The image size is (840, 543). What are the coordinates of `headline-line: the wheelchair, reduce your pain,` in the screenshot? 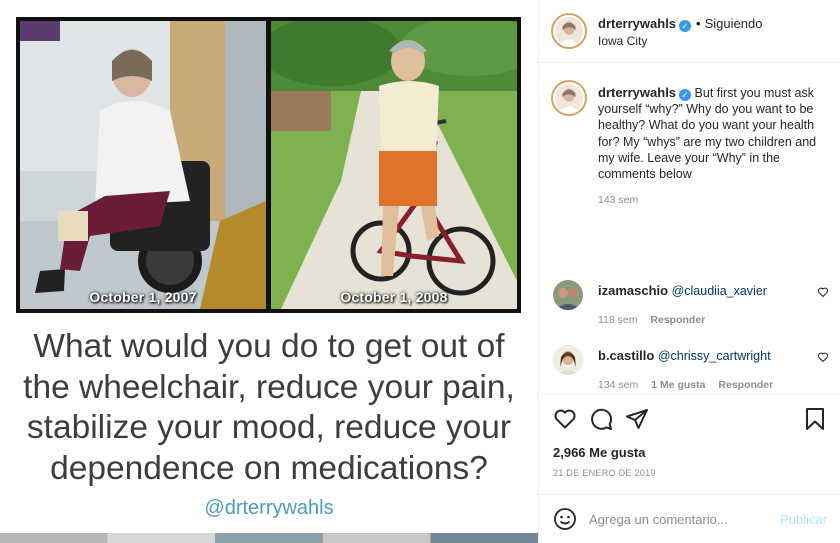 It's located at (269, 387).